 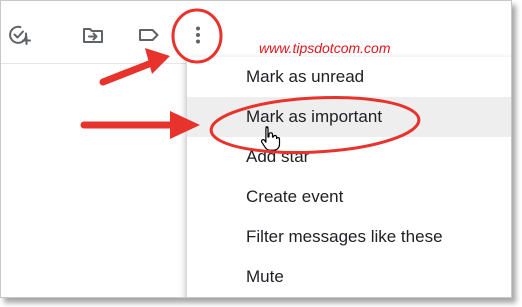 What do you see at coordinates (325, 48) in the screenshot?
I see `watermark: www.tipsdotcom.com` at bounding box center [325, 48].